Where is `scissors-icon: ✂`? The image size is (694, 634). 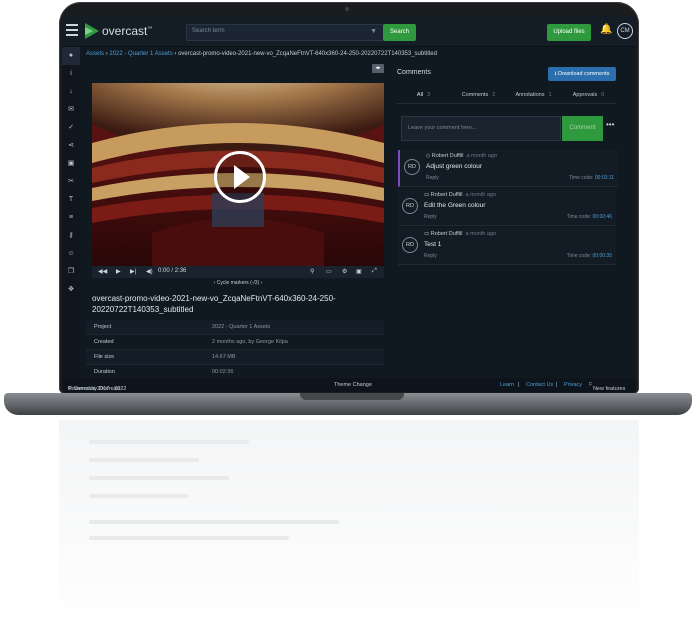 scissors-icon: ✂ is located at coordinates (71, 182).